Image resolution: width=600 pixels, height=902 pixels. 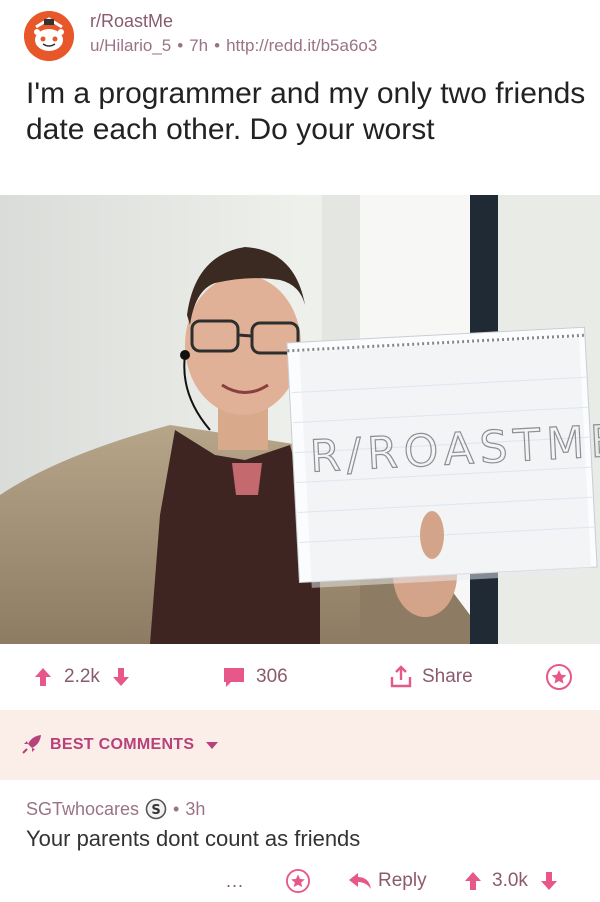 I want to click on comments-button: 306, so click(x=255, y=677).